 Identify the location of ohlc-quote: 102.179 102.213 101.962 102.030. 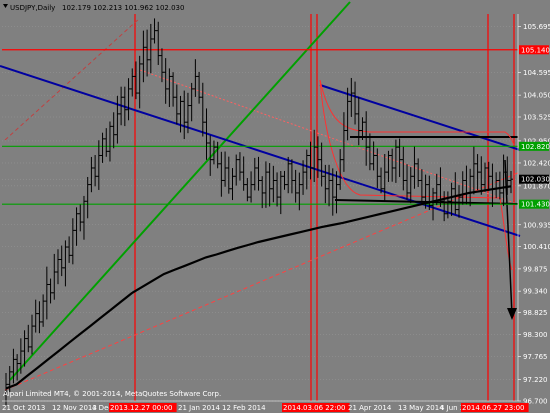
(123, 8).